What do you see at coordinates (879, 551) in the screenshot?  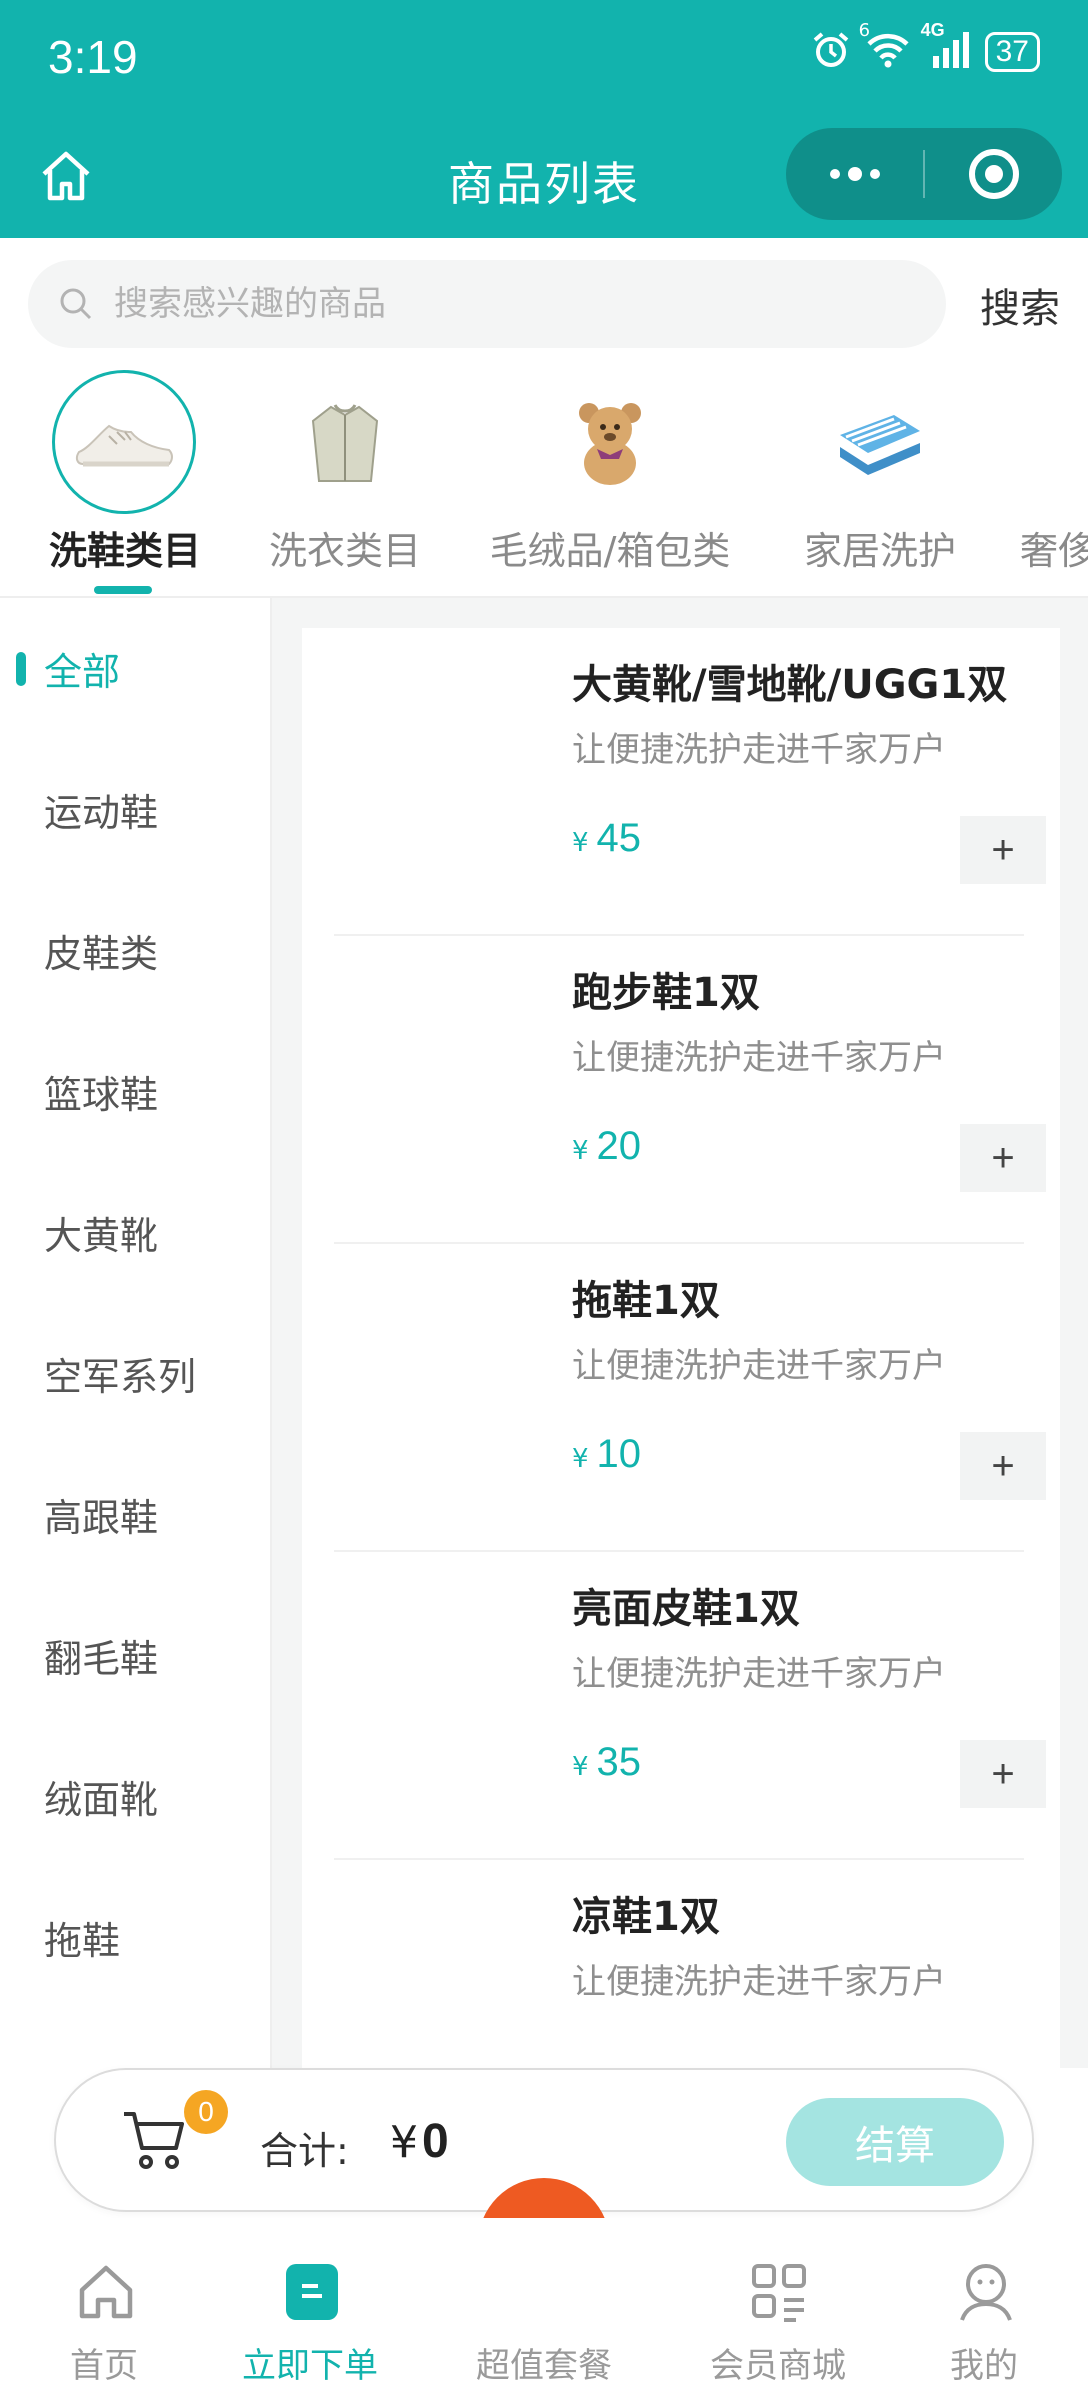 I see `category-label: 家居洗护` at bounding box center [879, 551].